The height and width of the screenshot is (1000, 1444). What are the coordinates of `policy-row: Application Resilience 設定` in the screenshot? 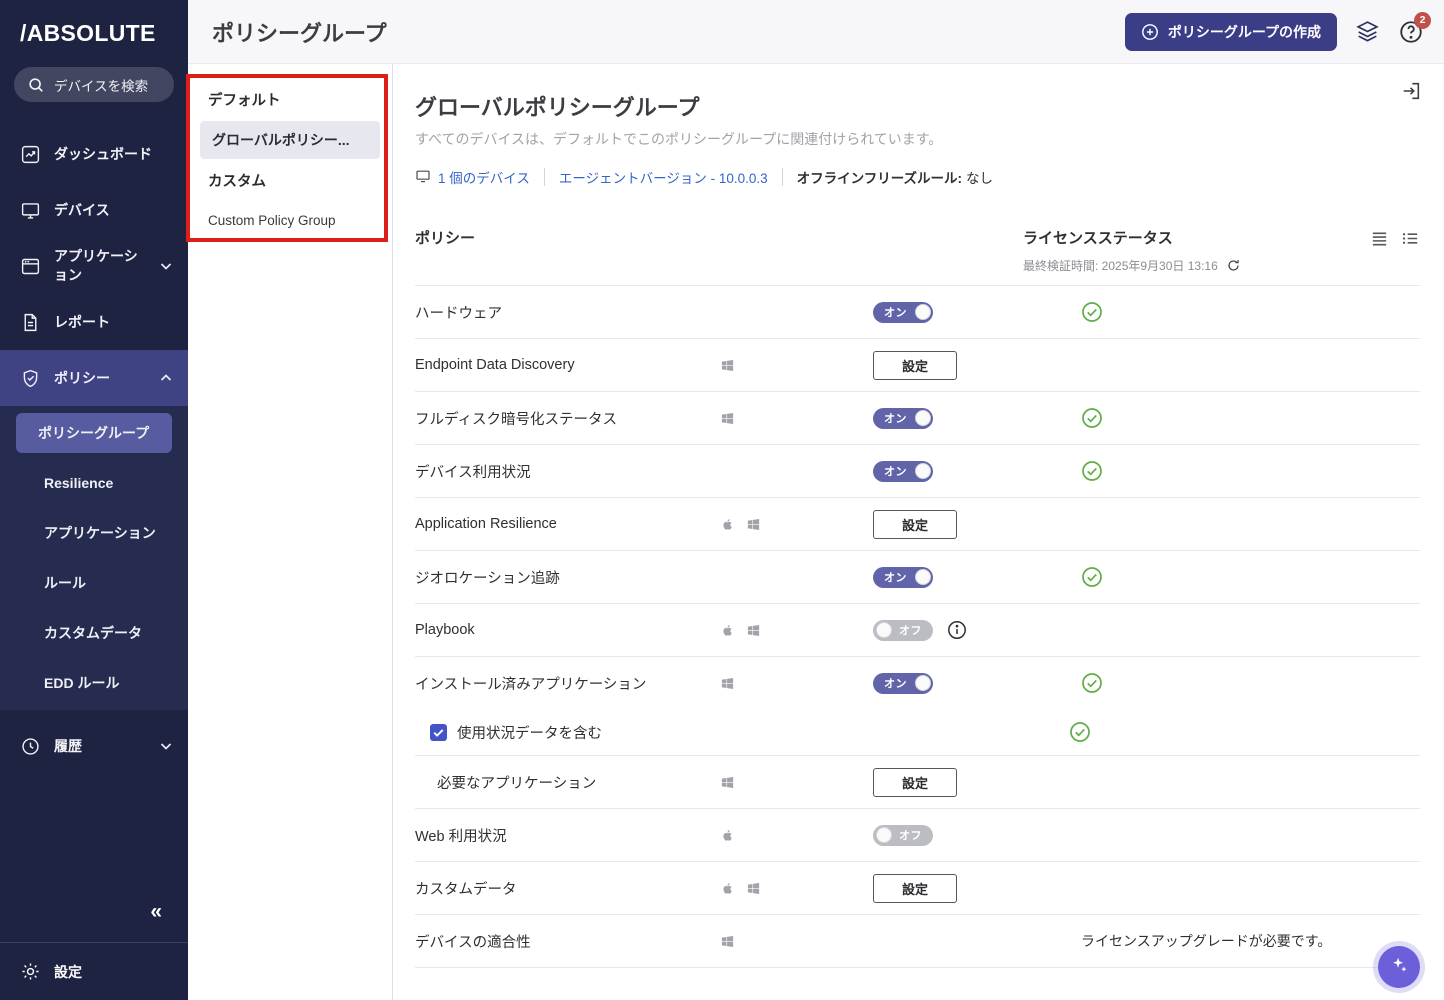 It's located at (917, 523).